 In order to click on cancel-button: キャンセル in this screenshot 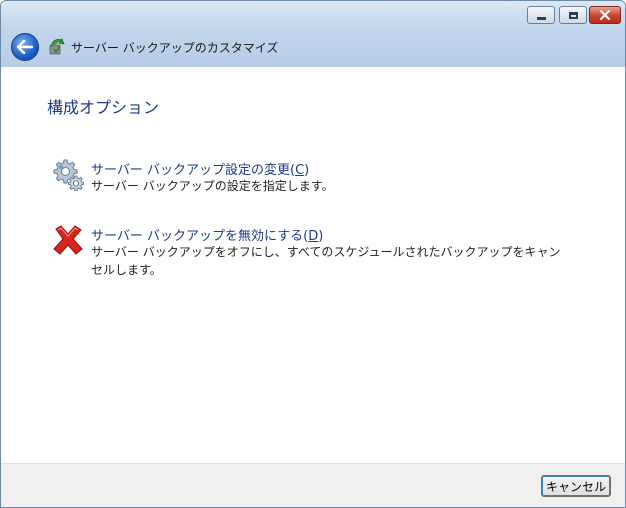, I will do `click(576, 486)`.